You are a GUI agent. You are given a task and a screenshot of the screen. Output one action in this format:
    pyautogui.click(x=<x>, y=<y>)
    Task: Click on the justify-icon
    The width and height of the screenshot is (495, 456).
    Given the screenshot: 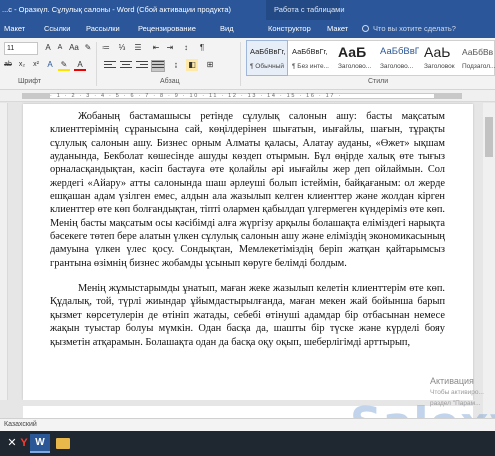 What is the action you would take?
    pyautogui.click(x=158, y=66)
    